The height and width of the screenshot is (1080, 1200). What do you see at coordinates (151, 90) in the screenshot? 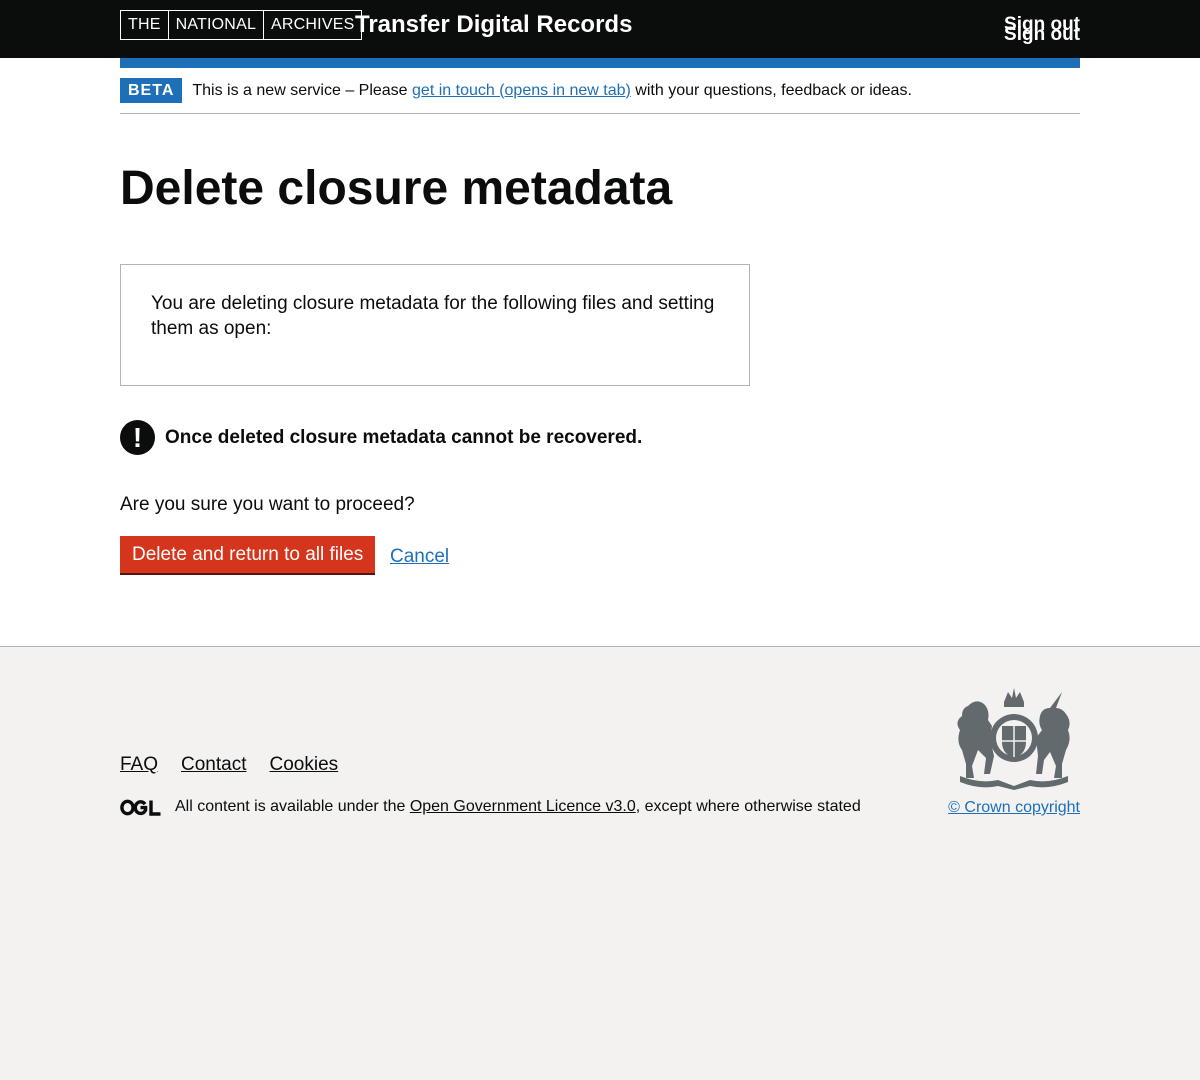
I see `beta-tag: BETA` at bounding box center [151, 90].